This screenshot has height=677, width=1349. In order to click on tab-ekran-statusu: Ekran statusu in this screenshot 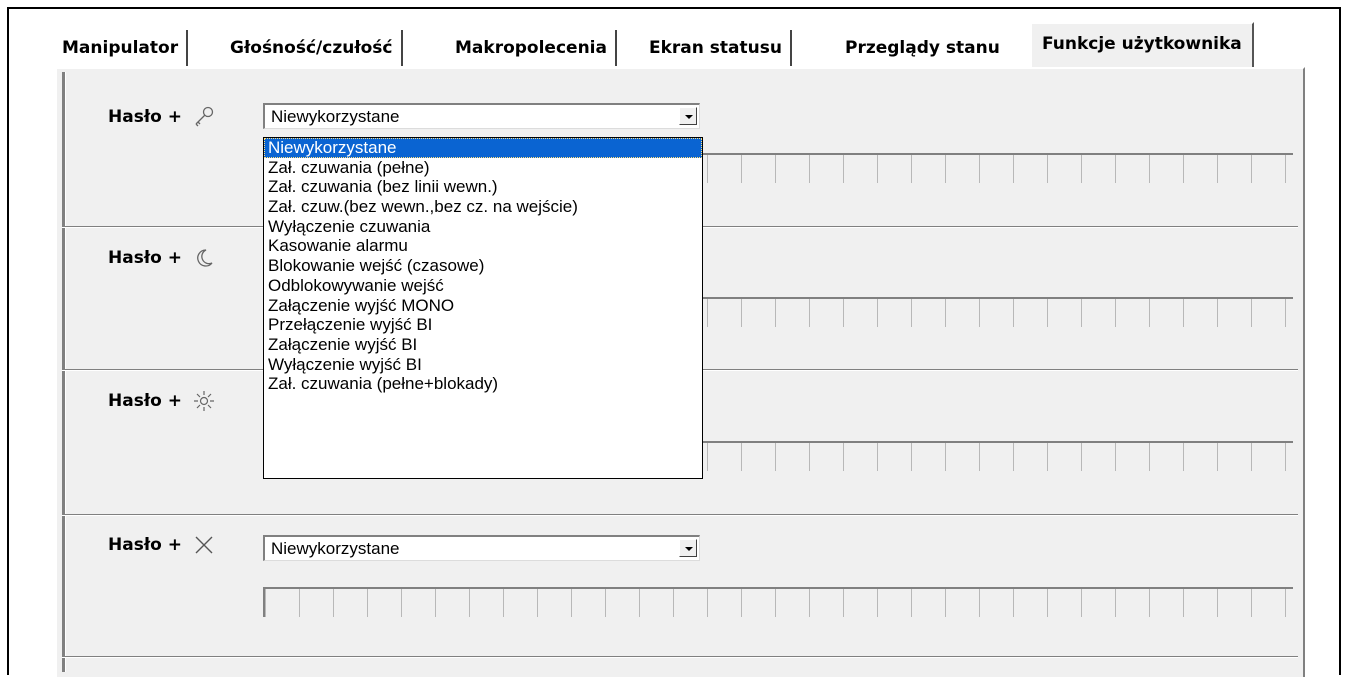, I will do `click(720, 48)`.